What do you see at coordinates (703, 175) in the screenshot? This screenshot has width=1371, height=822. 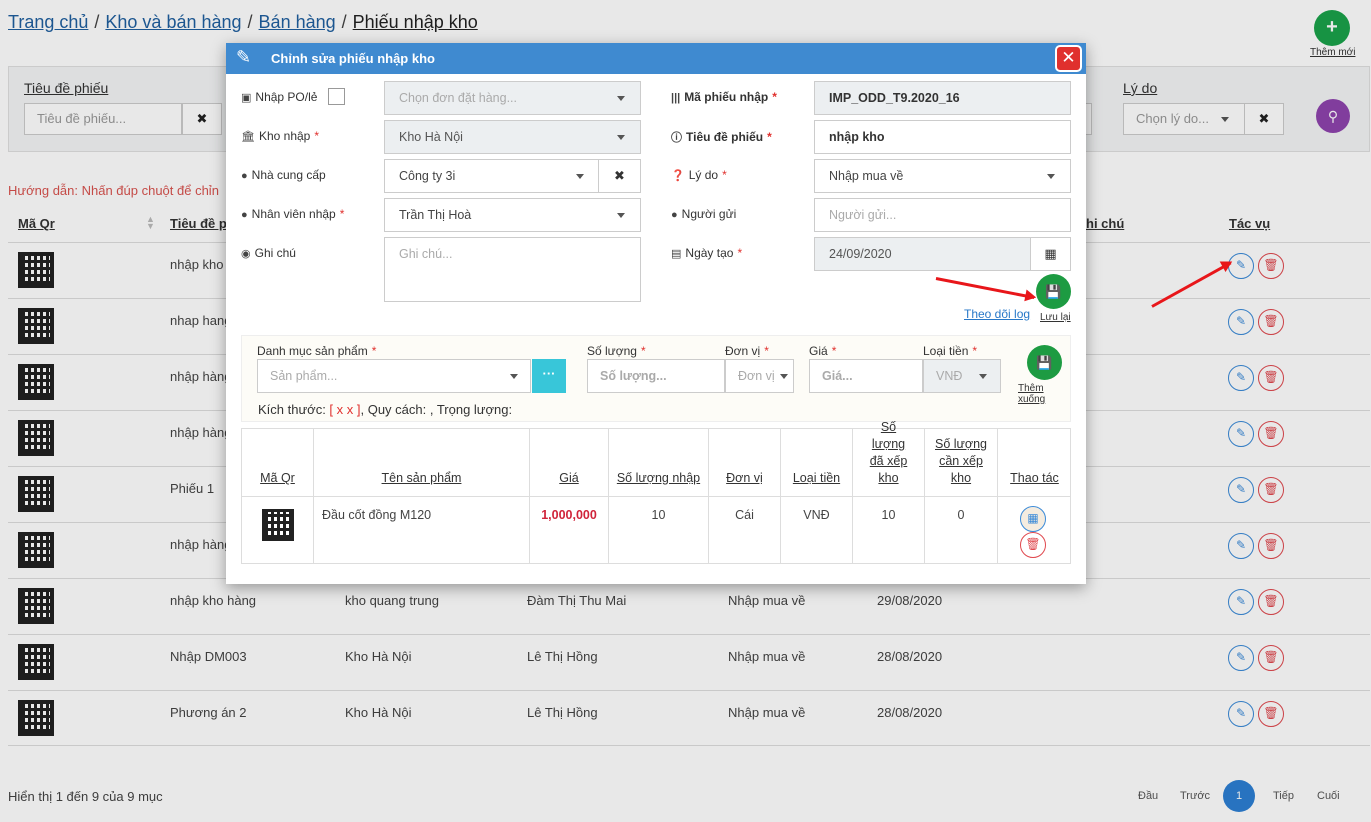 I see `reason-label-text: Lý do` at bounding box center [703, 175].